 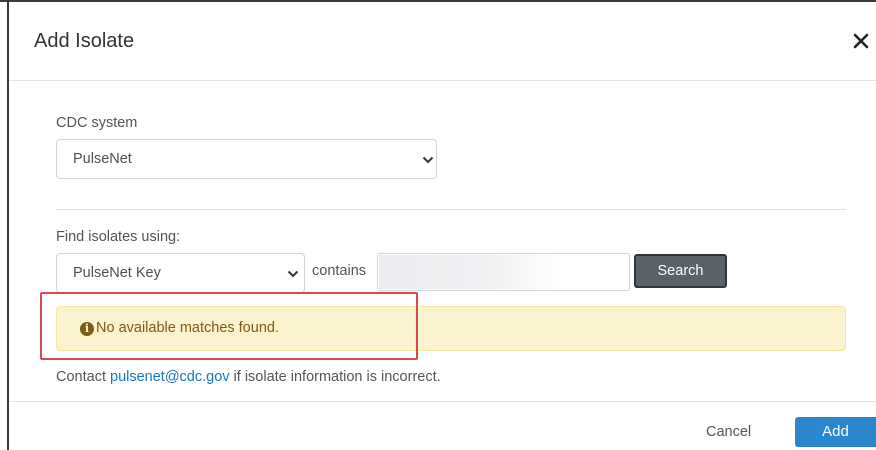 What do you see at coordinates (102, 159) in the screenshot?
I see `cdc-system-selected-value: PulseNet` at bounding box center [102, 159].